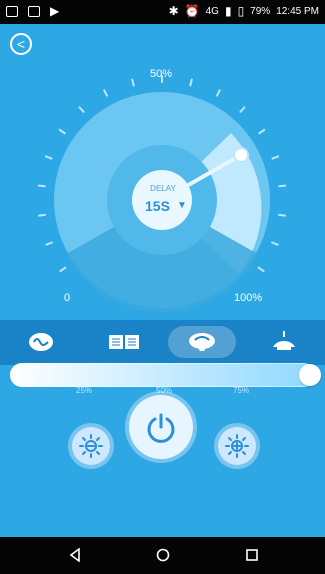  I want to click on dial-min-label: 0, so click(67, 298).